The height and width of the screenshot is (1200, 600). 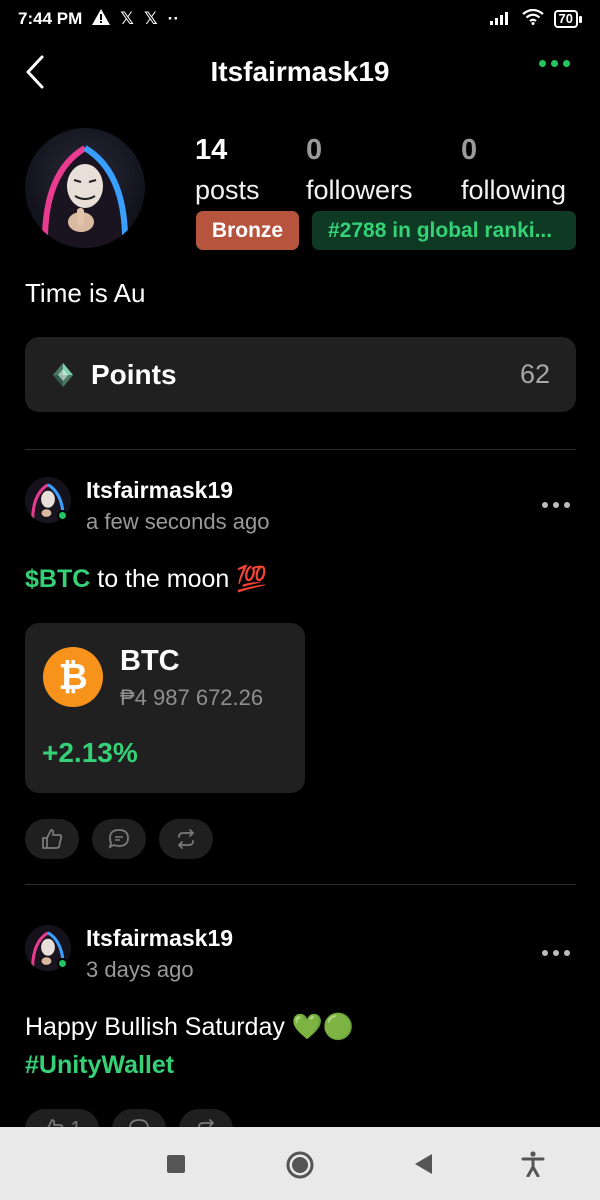 I want to click on following-label: following, so click(x=514, y=190).